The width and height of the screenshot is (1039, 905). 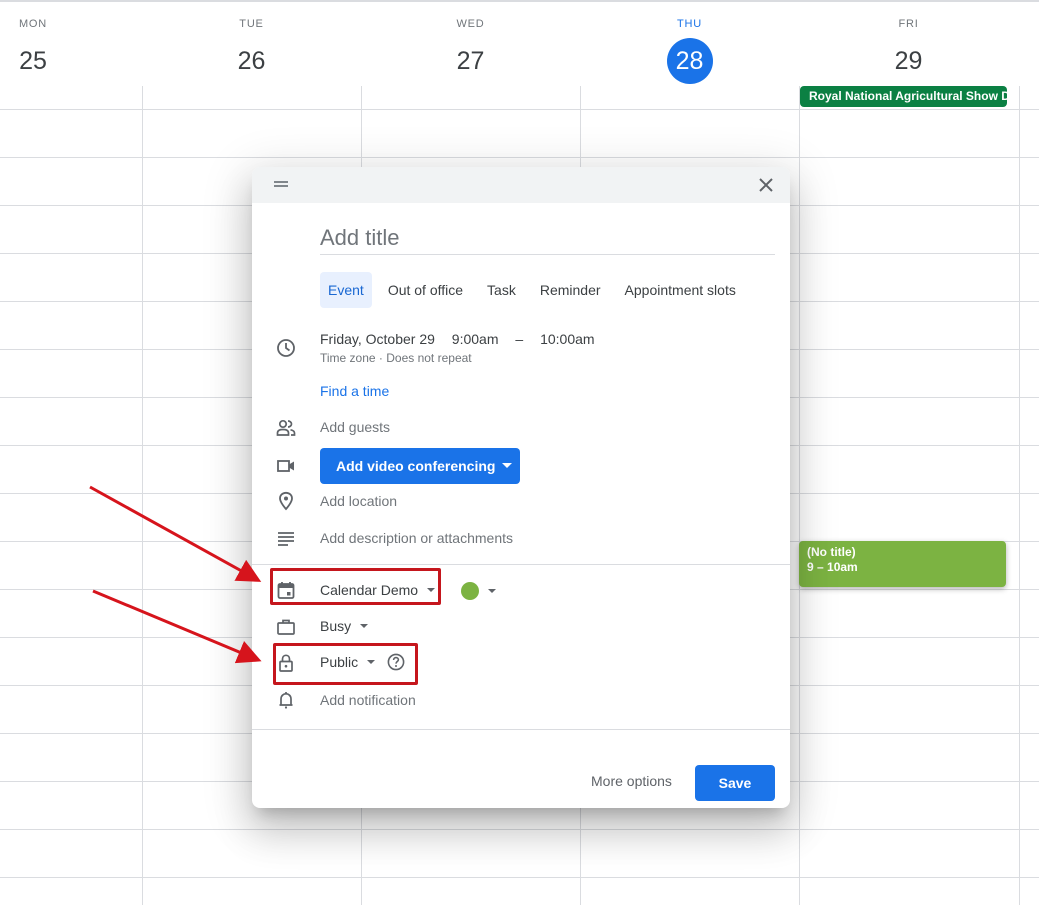 What do you see at coordinates (470, 24) in the screenshot?
I see `day-of-week: WED` at bounding box center [470, 24].